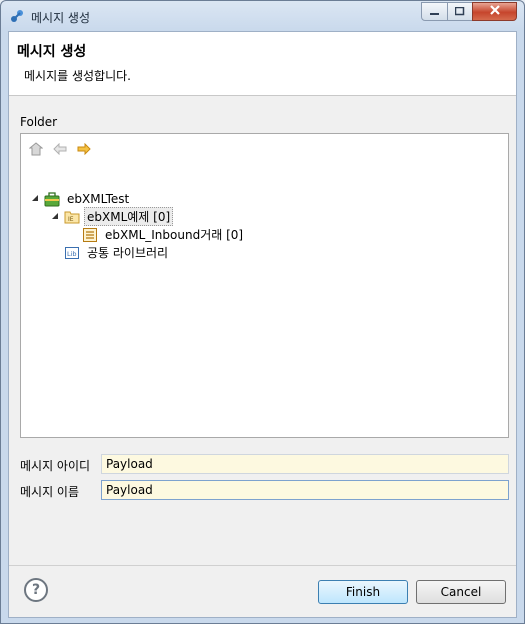  Describe the element at coordinates (39, 122) in the screenshot. I see `folder-label: Folder` at that location.